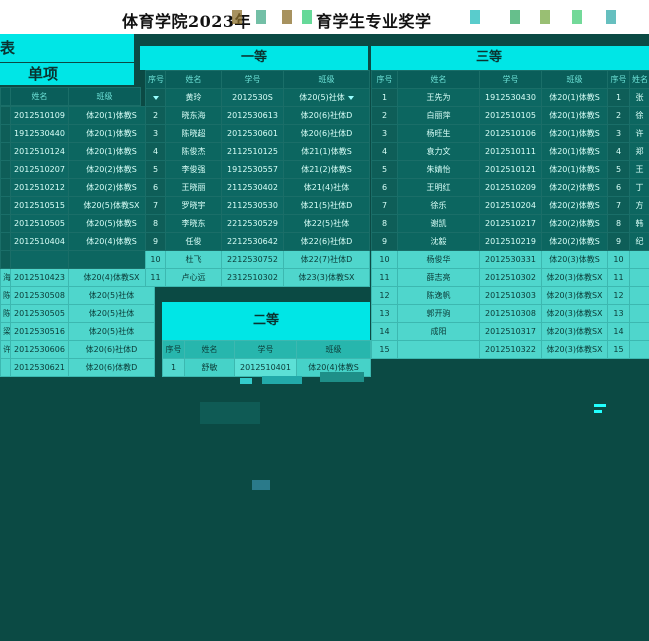 The height and width of the screenshot is (641, 649). Describe the element at coordinates (384, 79) in the screenshot. I see `header-seq: 序号` at that location.